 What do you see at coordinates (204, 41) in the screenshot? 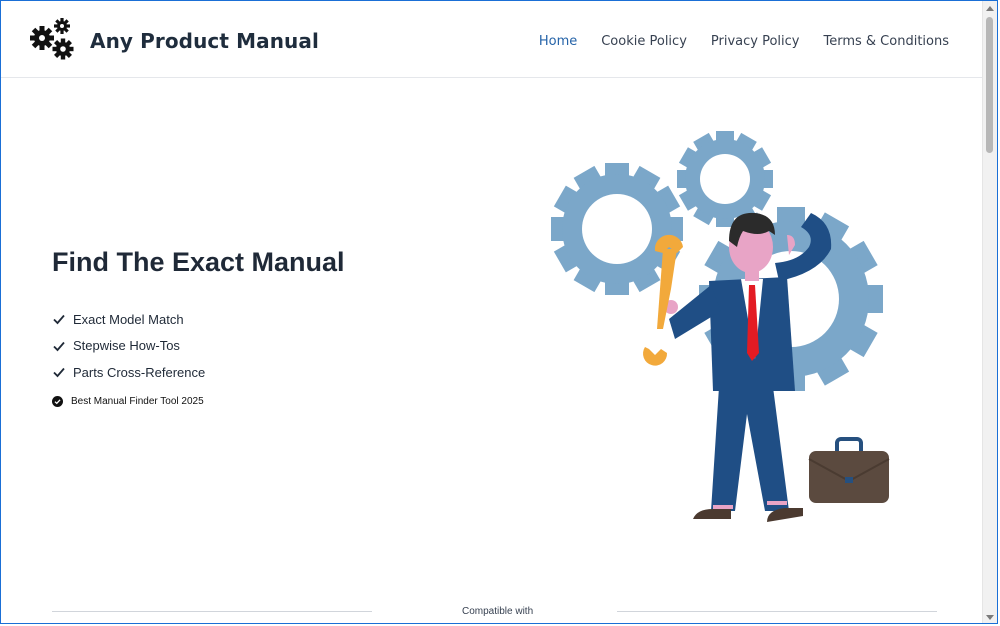
I see `site-brand: Any Product Manual` at bounding box center [204, 41].